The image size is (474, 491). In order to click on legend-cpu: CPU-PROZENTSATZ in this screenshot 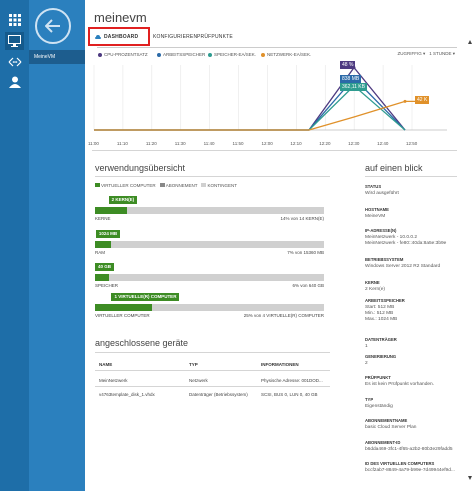, I will do `click(123, 54)`.